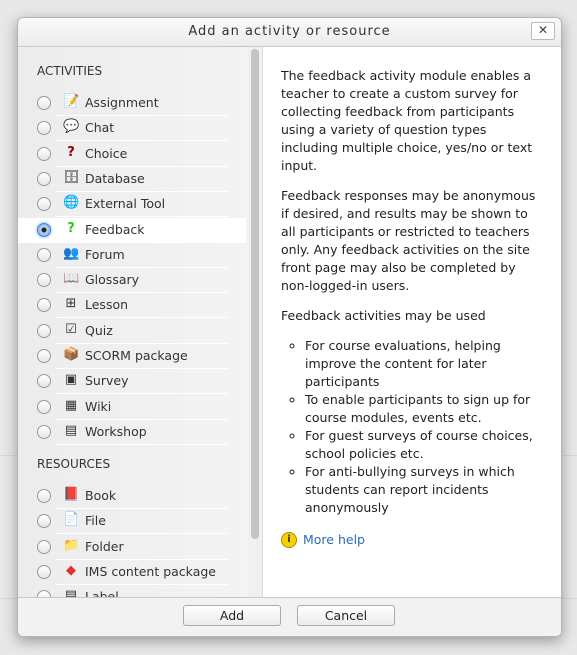 The image size is (577, 655). What do you see at coordinates (71, 405) in the screenshot?
I see `wiki-icon: ▦` at bounding box center [71, 405].